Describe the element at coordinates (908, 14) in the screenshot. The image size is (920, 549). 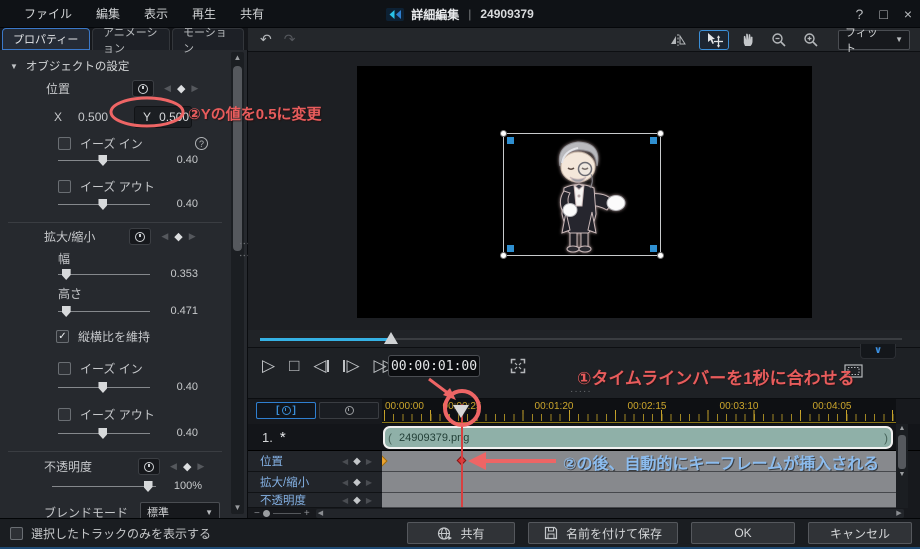
I see `close-button: ×` at that location.